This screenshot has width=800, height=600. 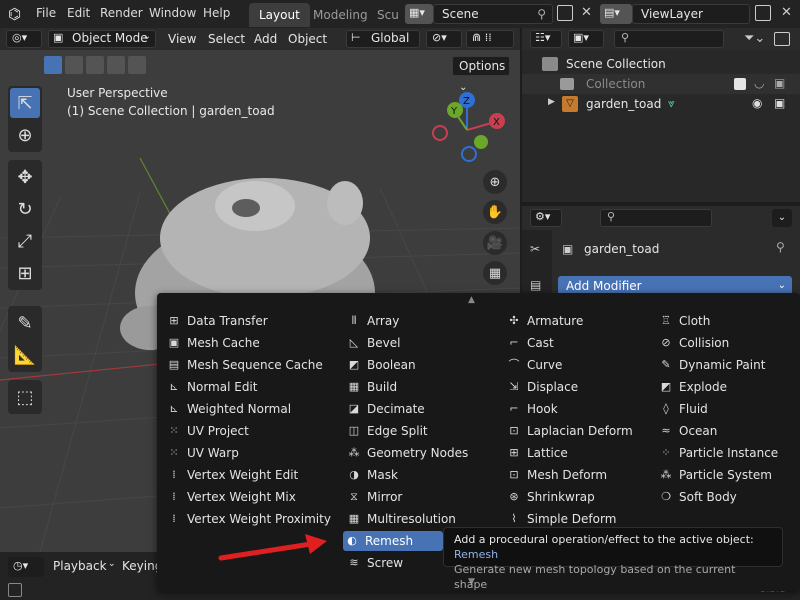 What do you see at coordinates (586, 39) in the screenshot?
I see `display-mode-button: ▣▾` at bounding box center [586, 39].